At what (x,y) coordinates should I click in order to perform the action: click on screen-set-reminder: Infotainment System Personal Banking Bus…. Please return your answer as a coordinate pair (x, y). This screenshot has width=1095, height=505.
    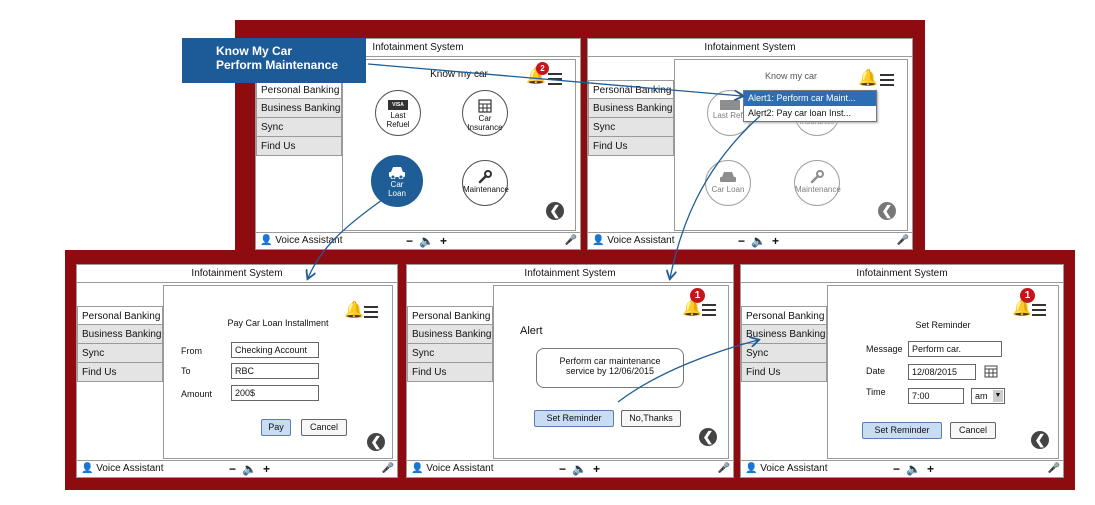
    Looking at the image, I should click on (902, 371).